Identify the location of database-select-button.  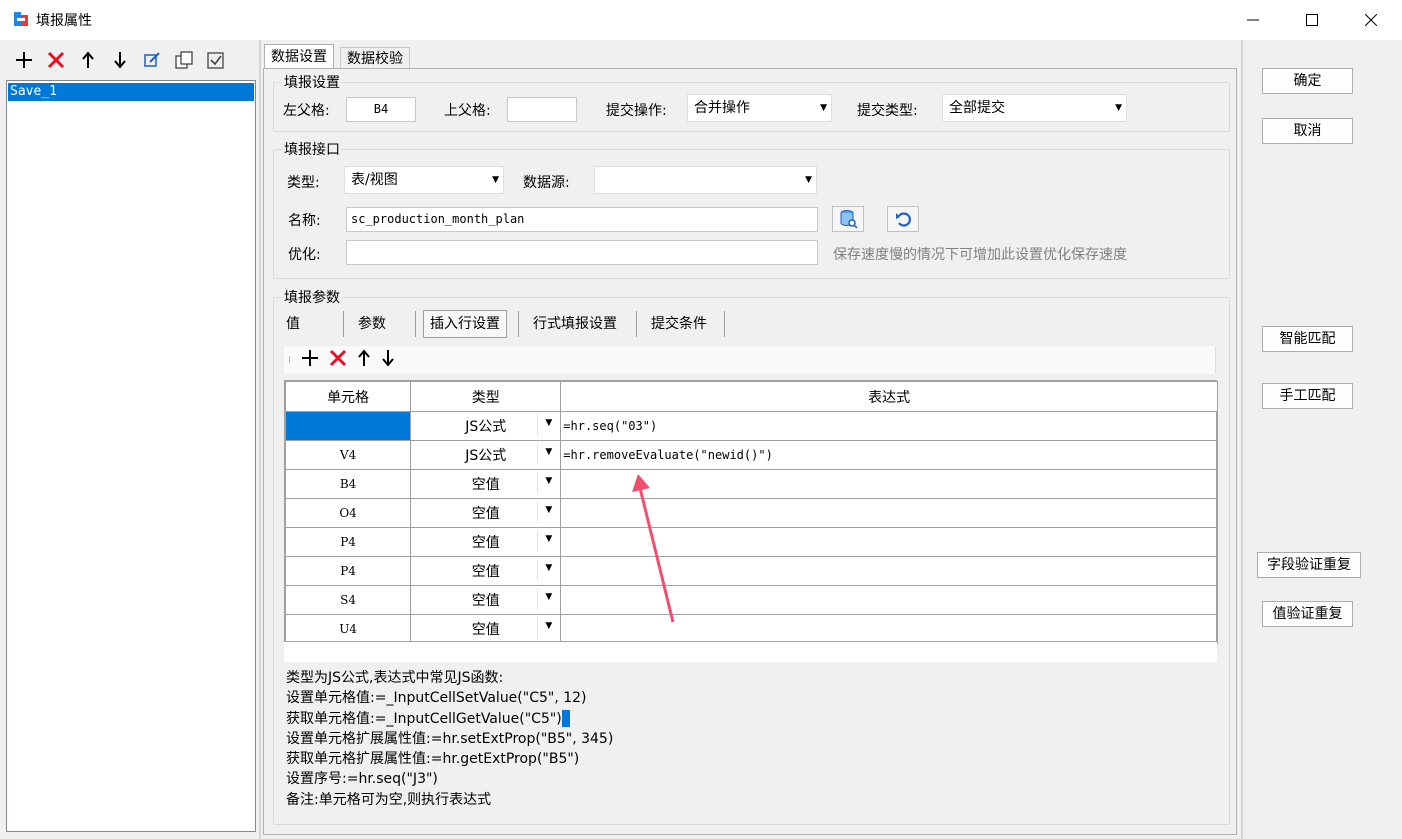
(848, 219).